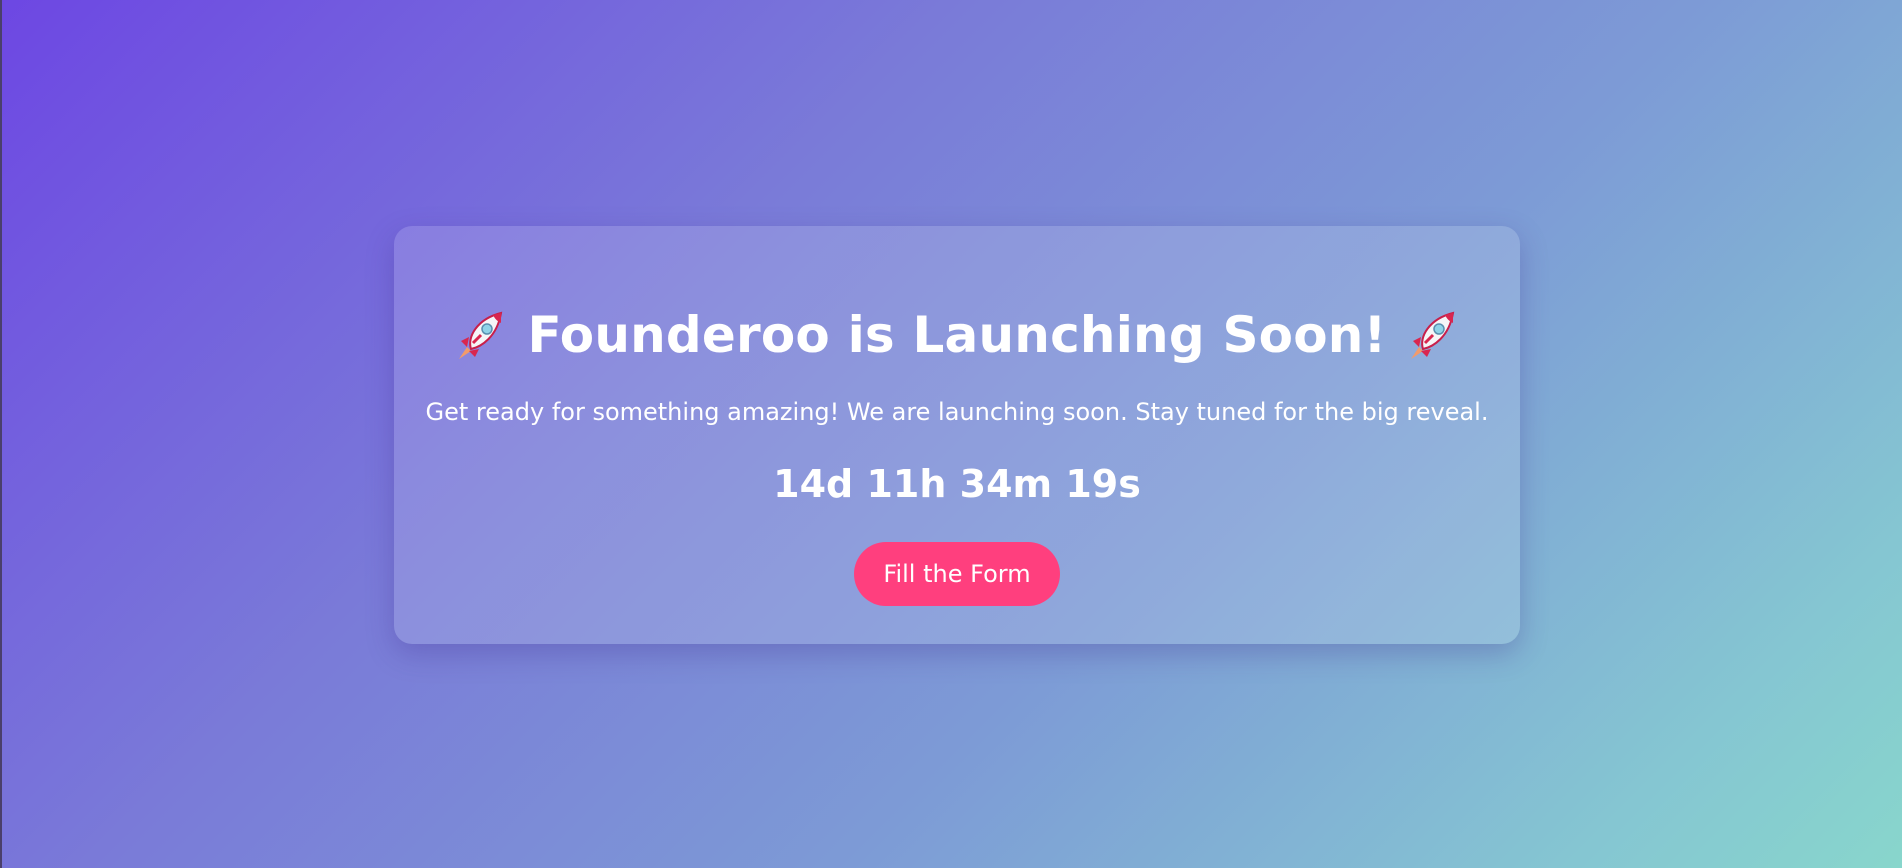 The width and height of the screenshot is (1902, 868). Describe the element at coordinates (1, 434) in the screenshot. I see `window-left-border` at that location.